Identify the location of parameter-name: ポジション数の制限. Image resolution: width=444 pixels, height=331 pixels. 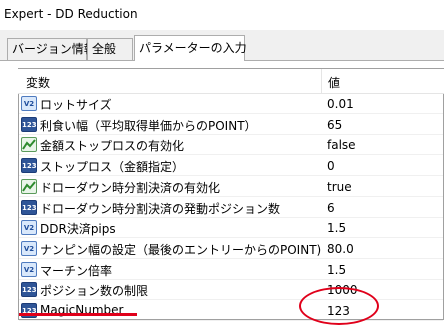
(94, 291).